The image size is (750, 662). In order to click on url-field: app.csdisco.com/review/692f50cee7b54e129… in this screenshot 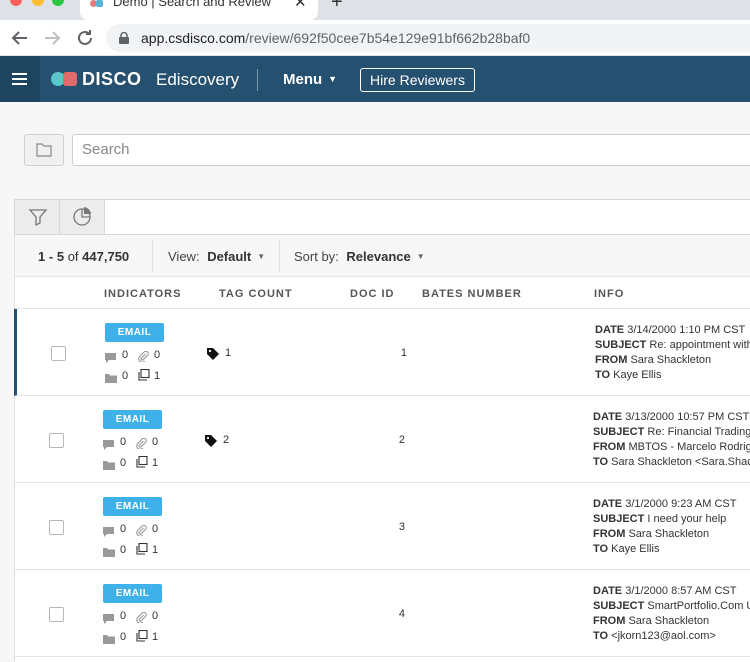, I will do `click(428, 38)`.